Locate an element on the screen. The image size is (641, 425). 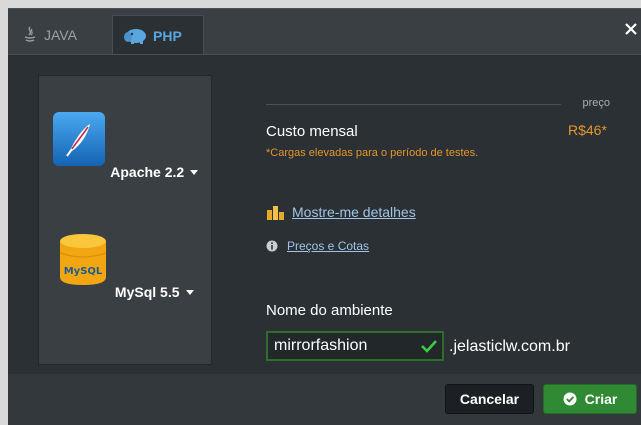
create-button: Criar is located at coordinates (590, 399).